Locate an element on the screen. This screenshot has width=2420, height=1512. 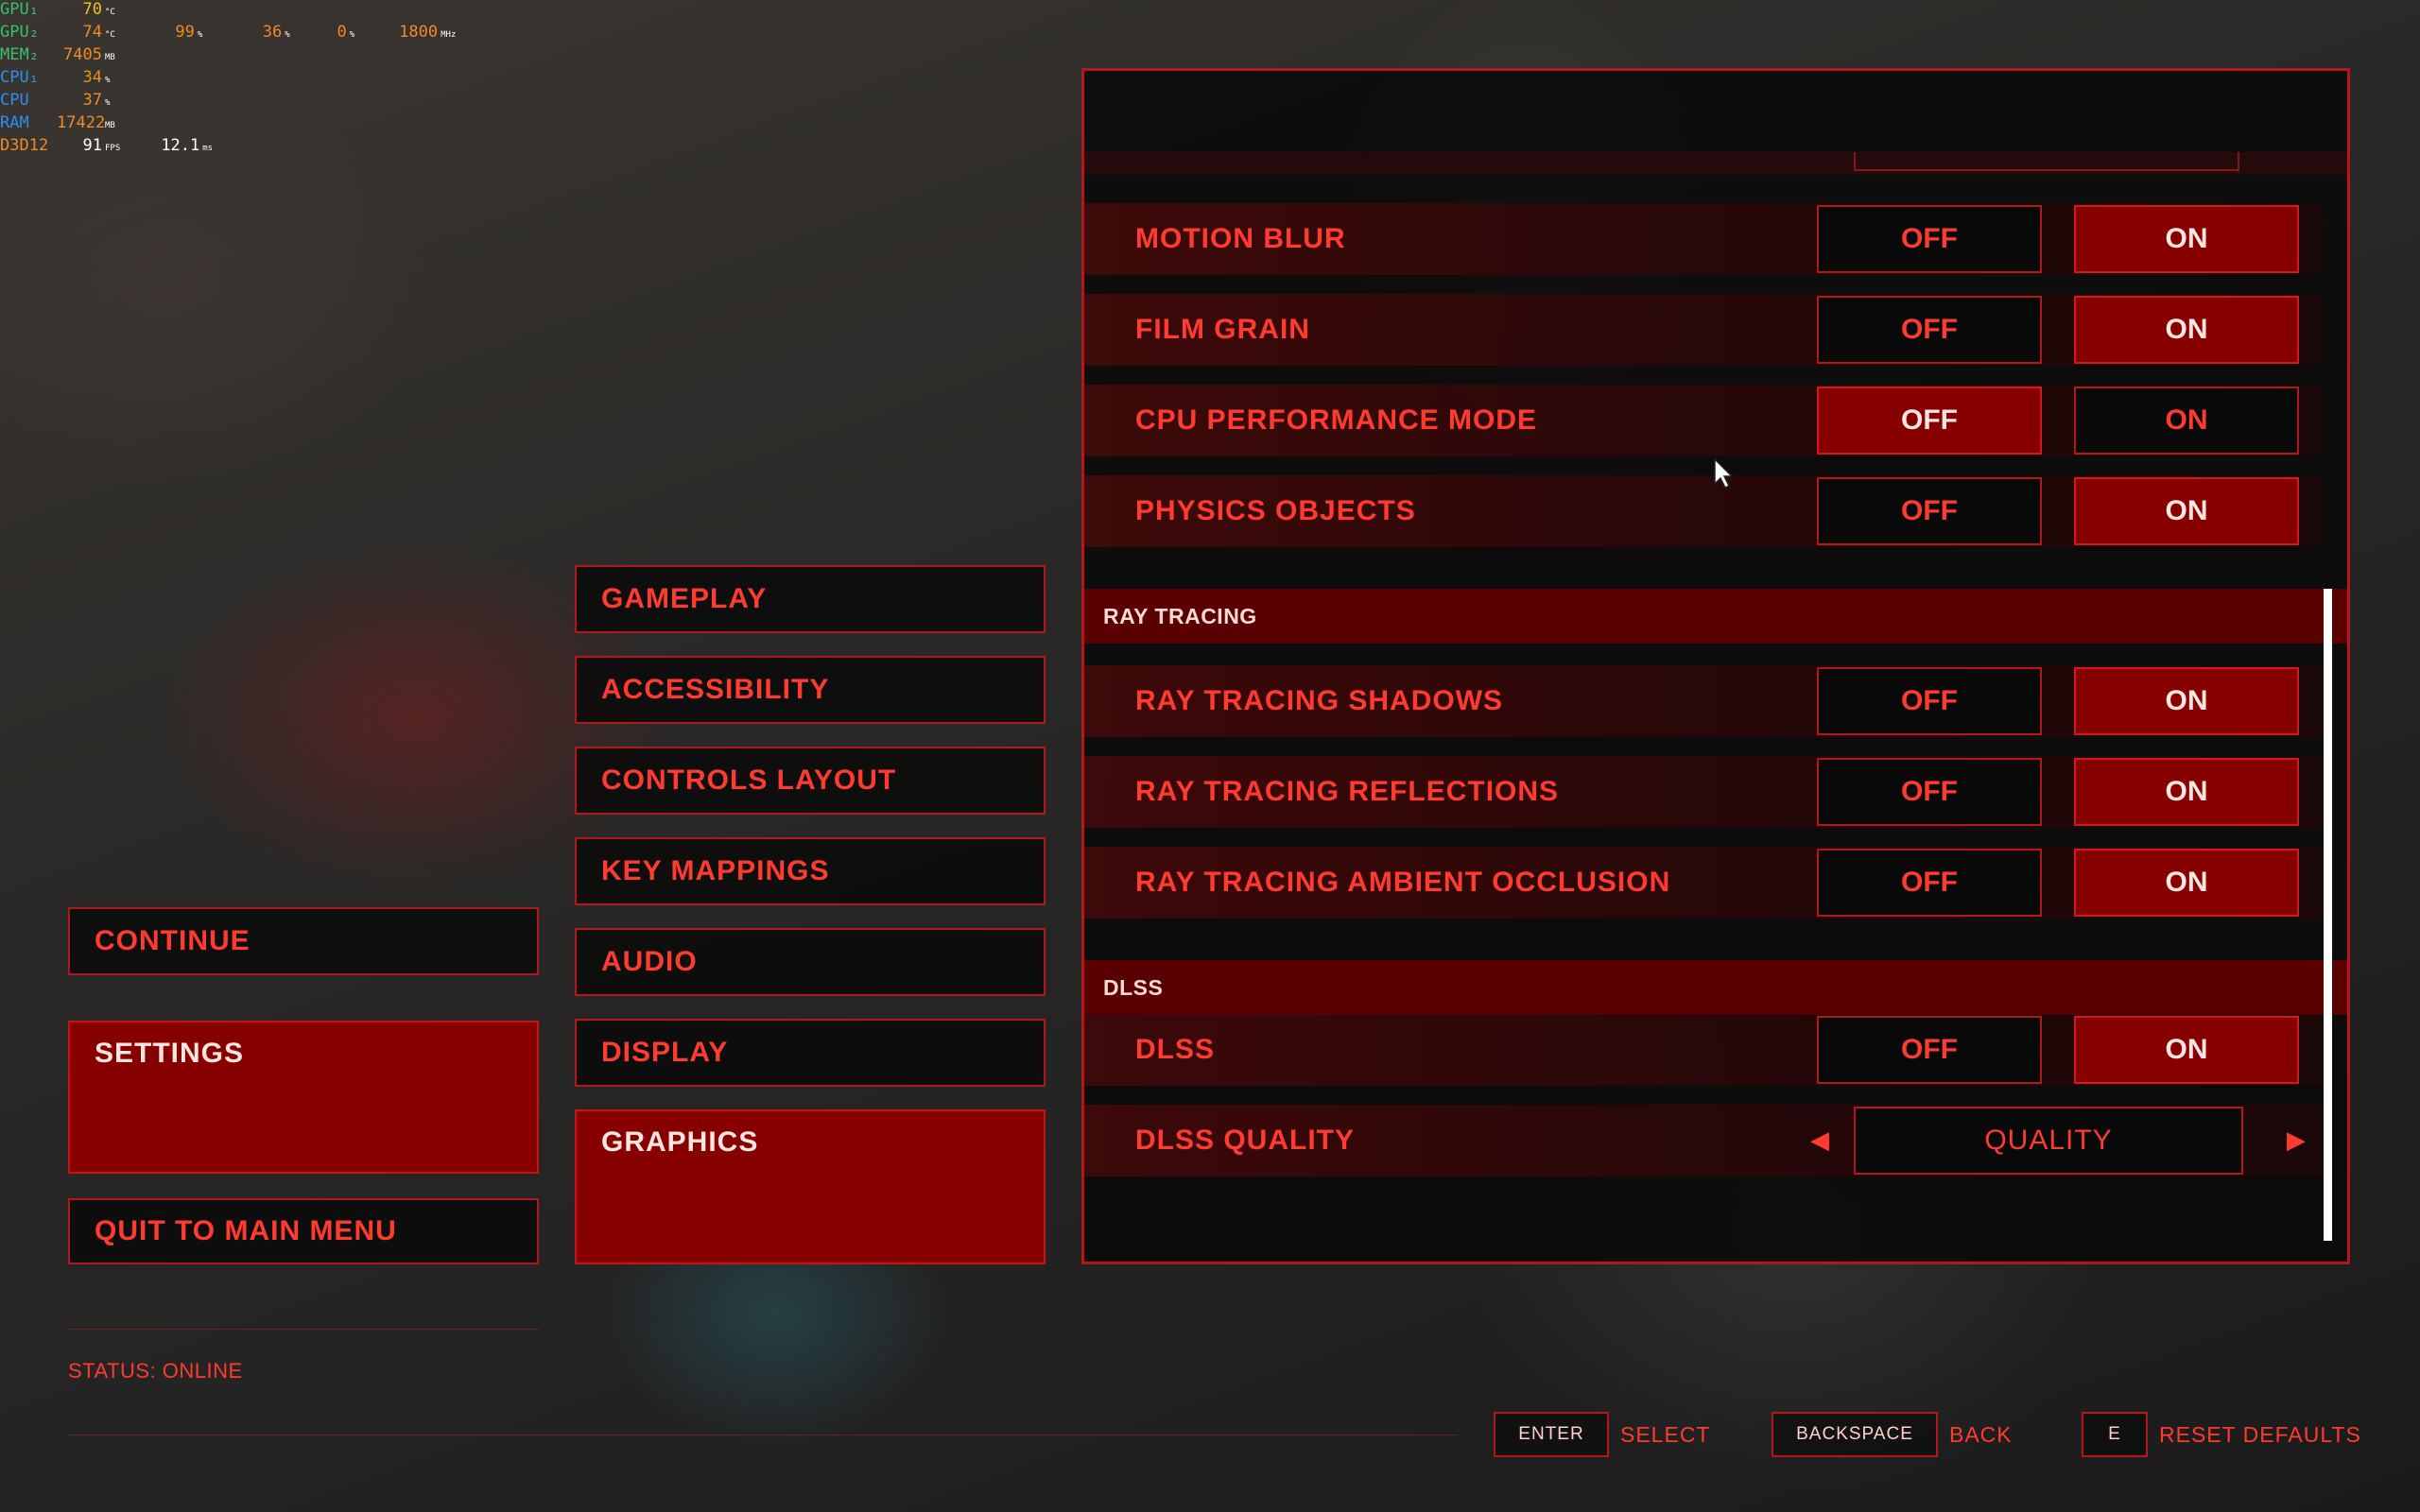
tab-gameplay: GAMEPLAY is located at coordinates (810, 599).